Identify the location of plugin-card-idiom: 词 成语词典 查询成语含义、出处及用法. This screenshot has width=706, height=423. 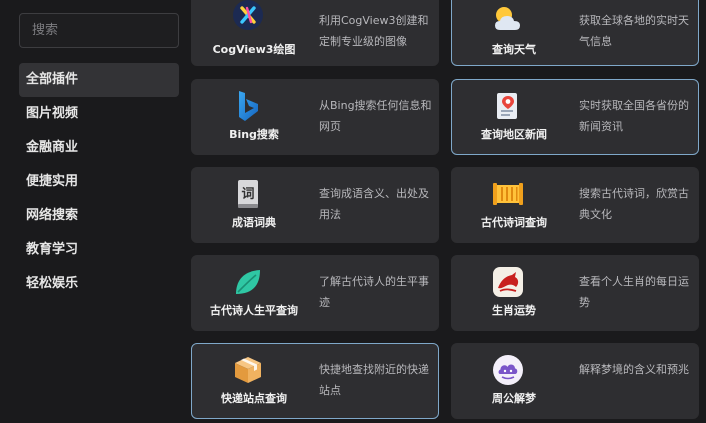
(315, 205).